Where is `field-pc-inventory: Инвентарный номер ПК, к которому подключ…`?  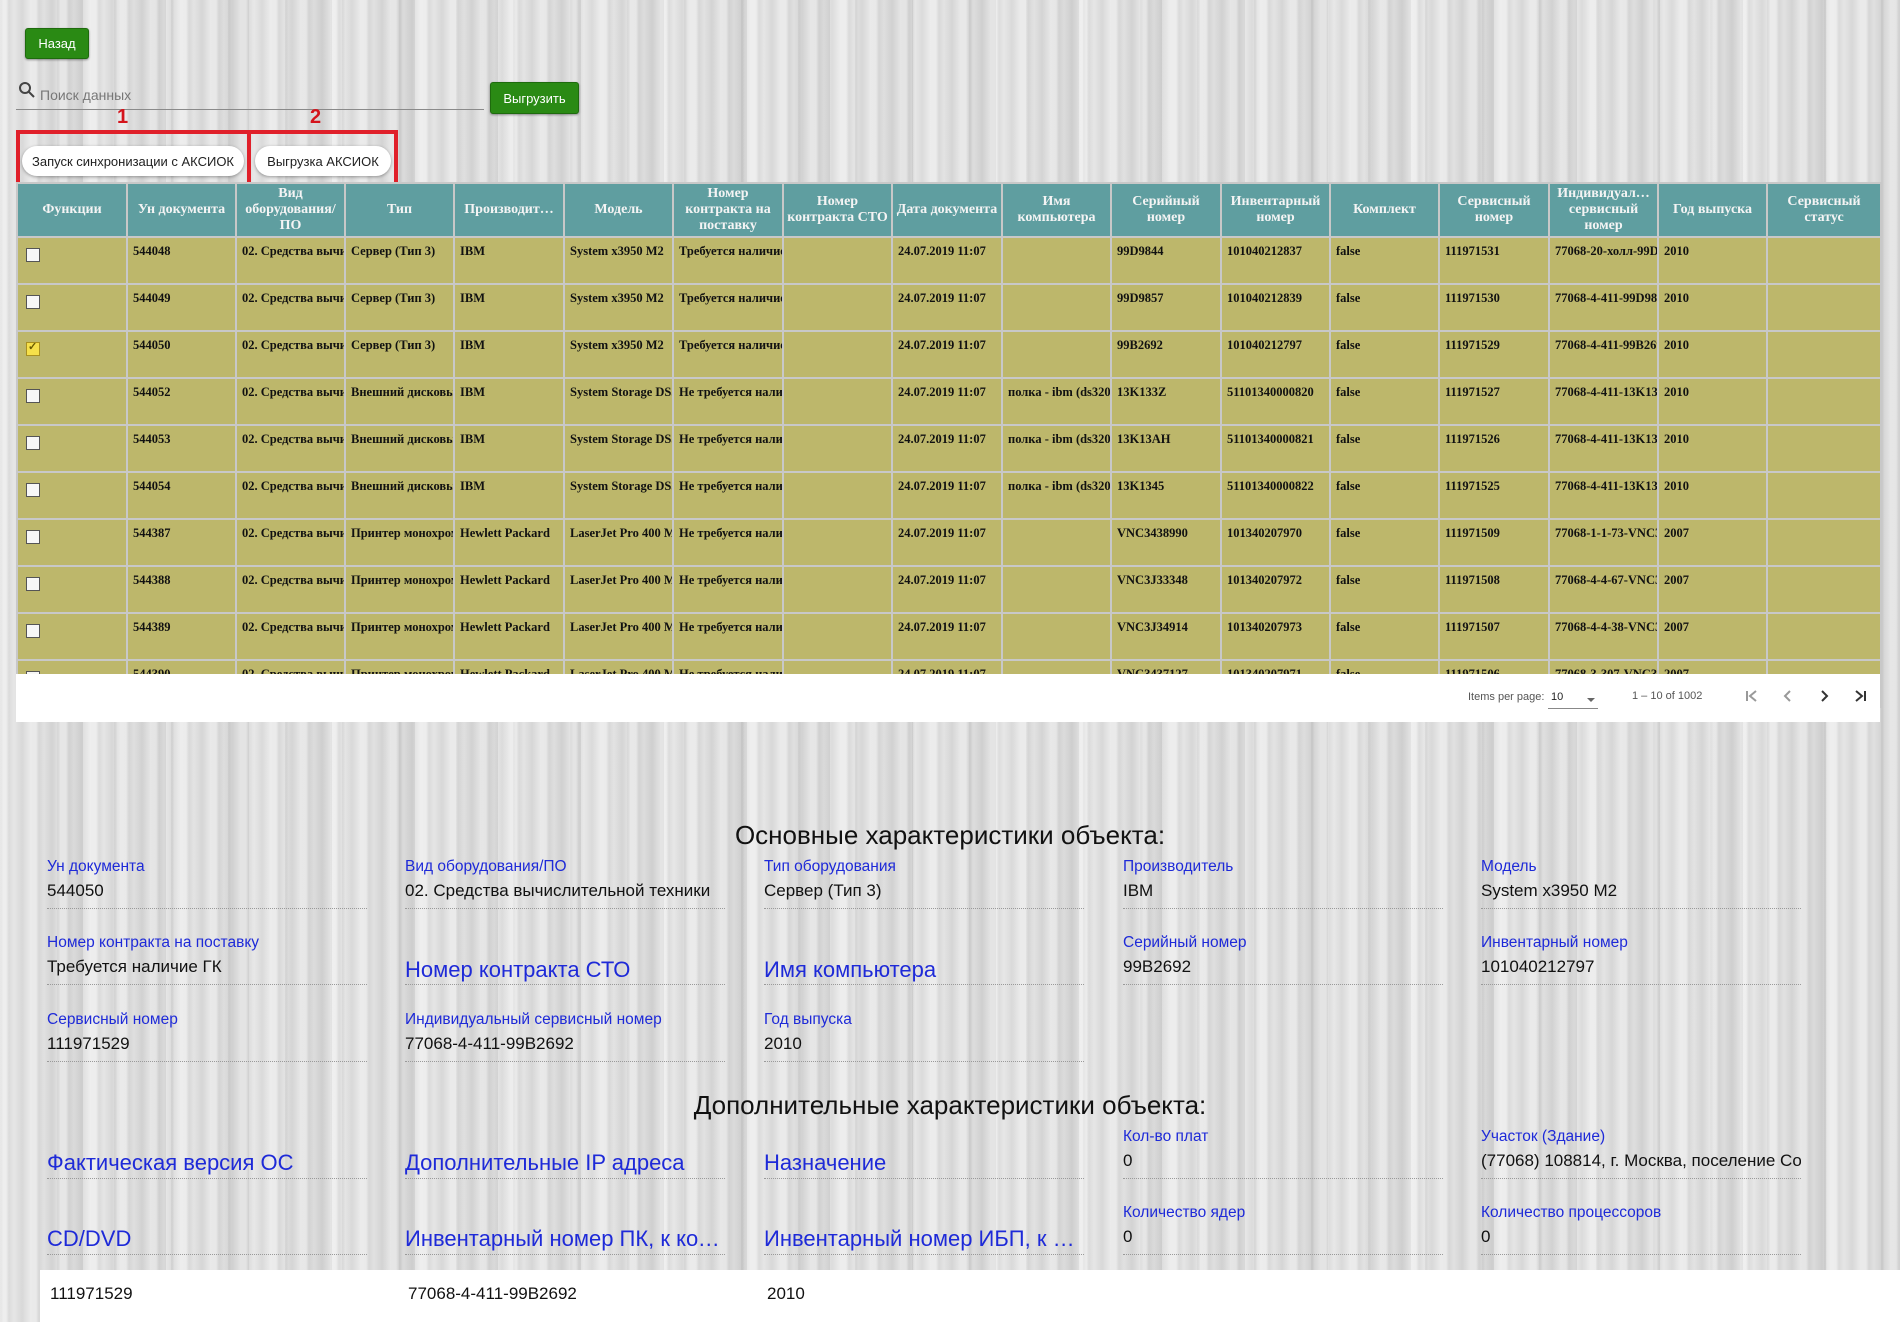
field-pc-inventory: Инвентарный номер ПК, к которому подключ… is located at coordinates (565, 1229).